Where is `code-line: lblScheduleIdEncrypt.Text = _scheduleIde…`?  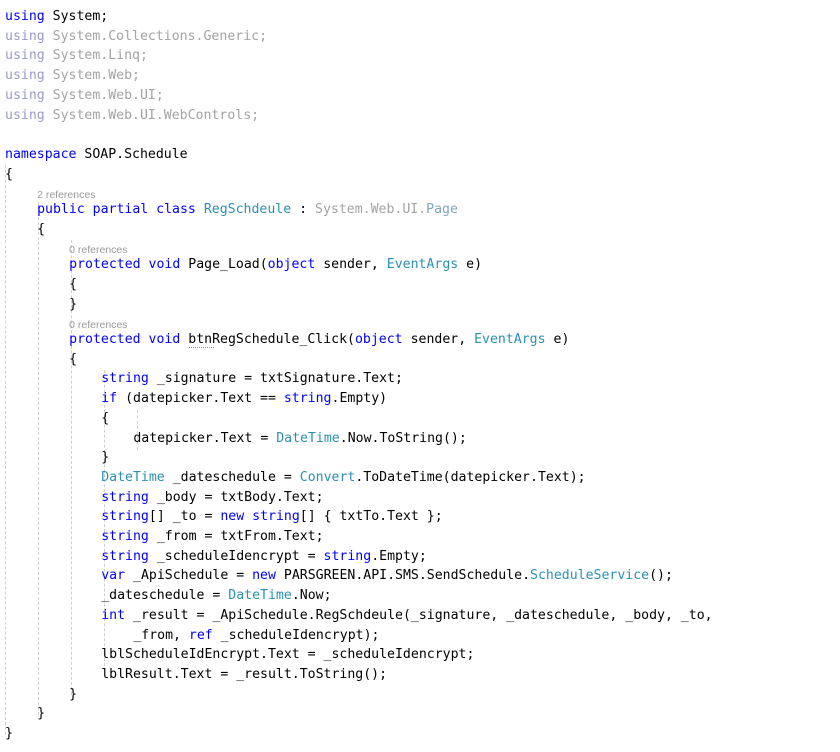 code-line: lblScheduleIdEncrypt.Text = _scheduleIde… is located at coordinates (287, 655).